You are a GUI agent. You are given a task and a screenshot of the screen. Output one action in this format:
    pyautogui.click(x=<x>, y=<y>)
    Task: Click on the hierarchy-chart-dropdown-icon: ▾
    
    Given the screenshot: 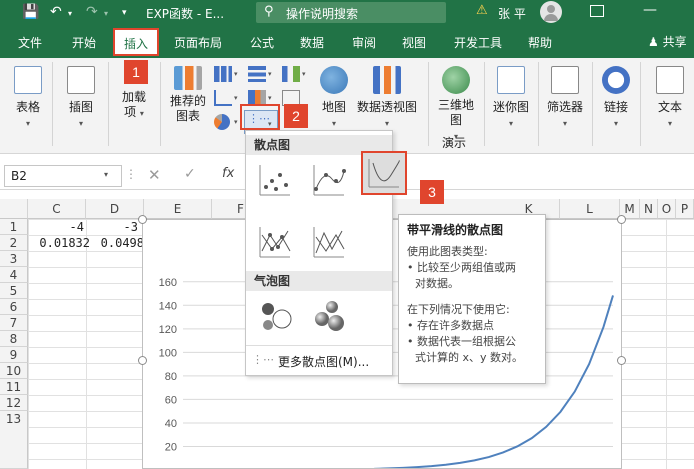 What is the action you would take?
    pyautogui.click(x=270, y=74)
    